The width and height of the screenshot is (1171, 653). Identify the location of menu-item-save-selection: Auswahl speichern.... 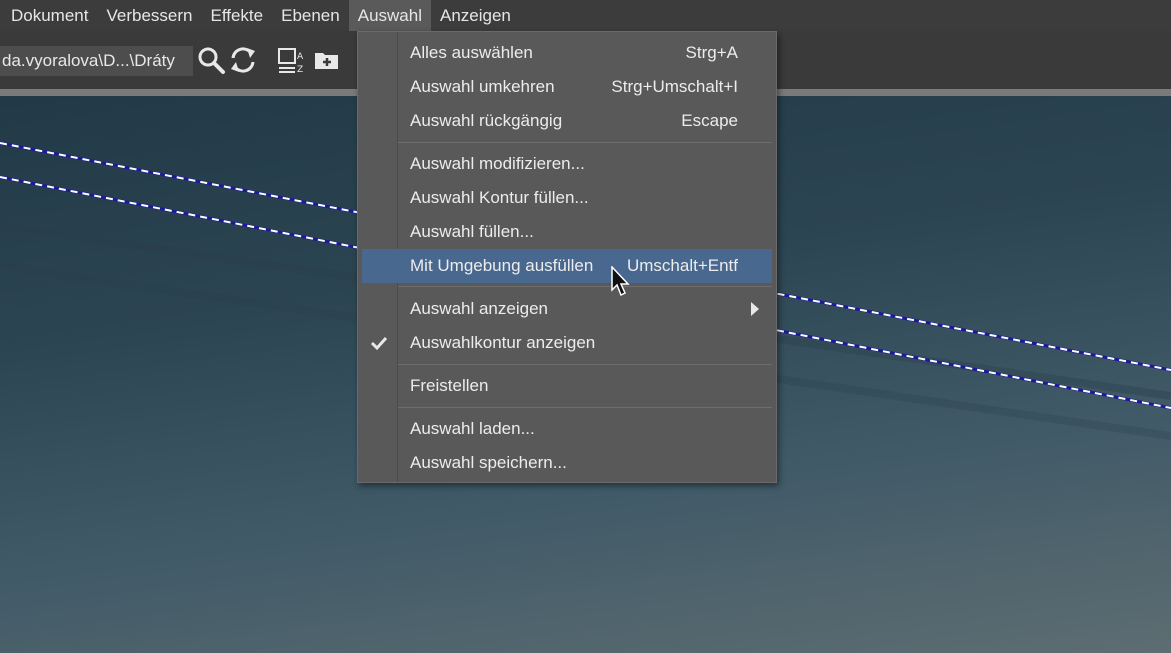
(567, 463).